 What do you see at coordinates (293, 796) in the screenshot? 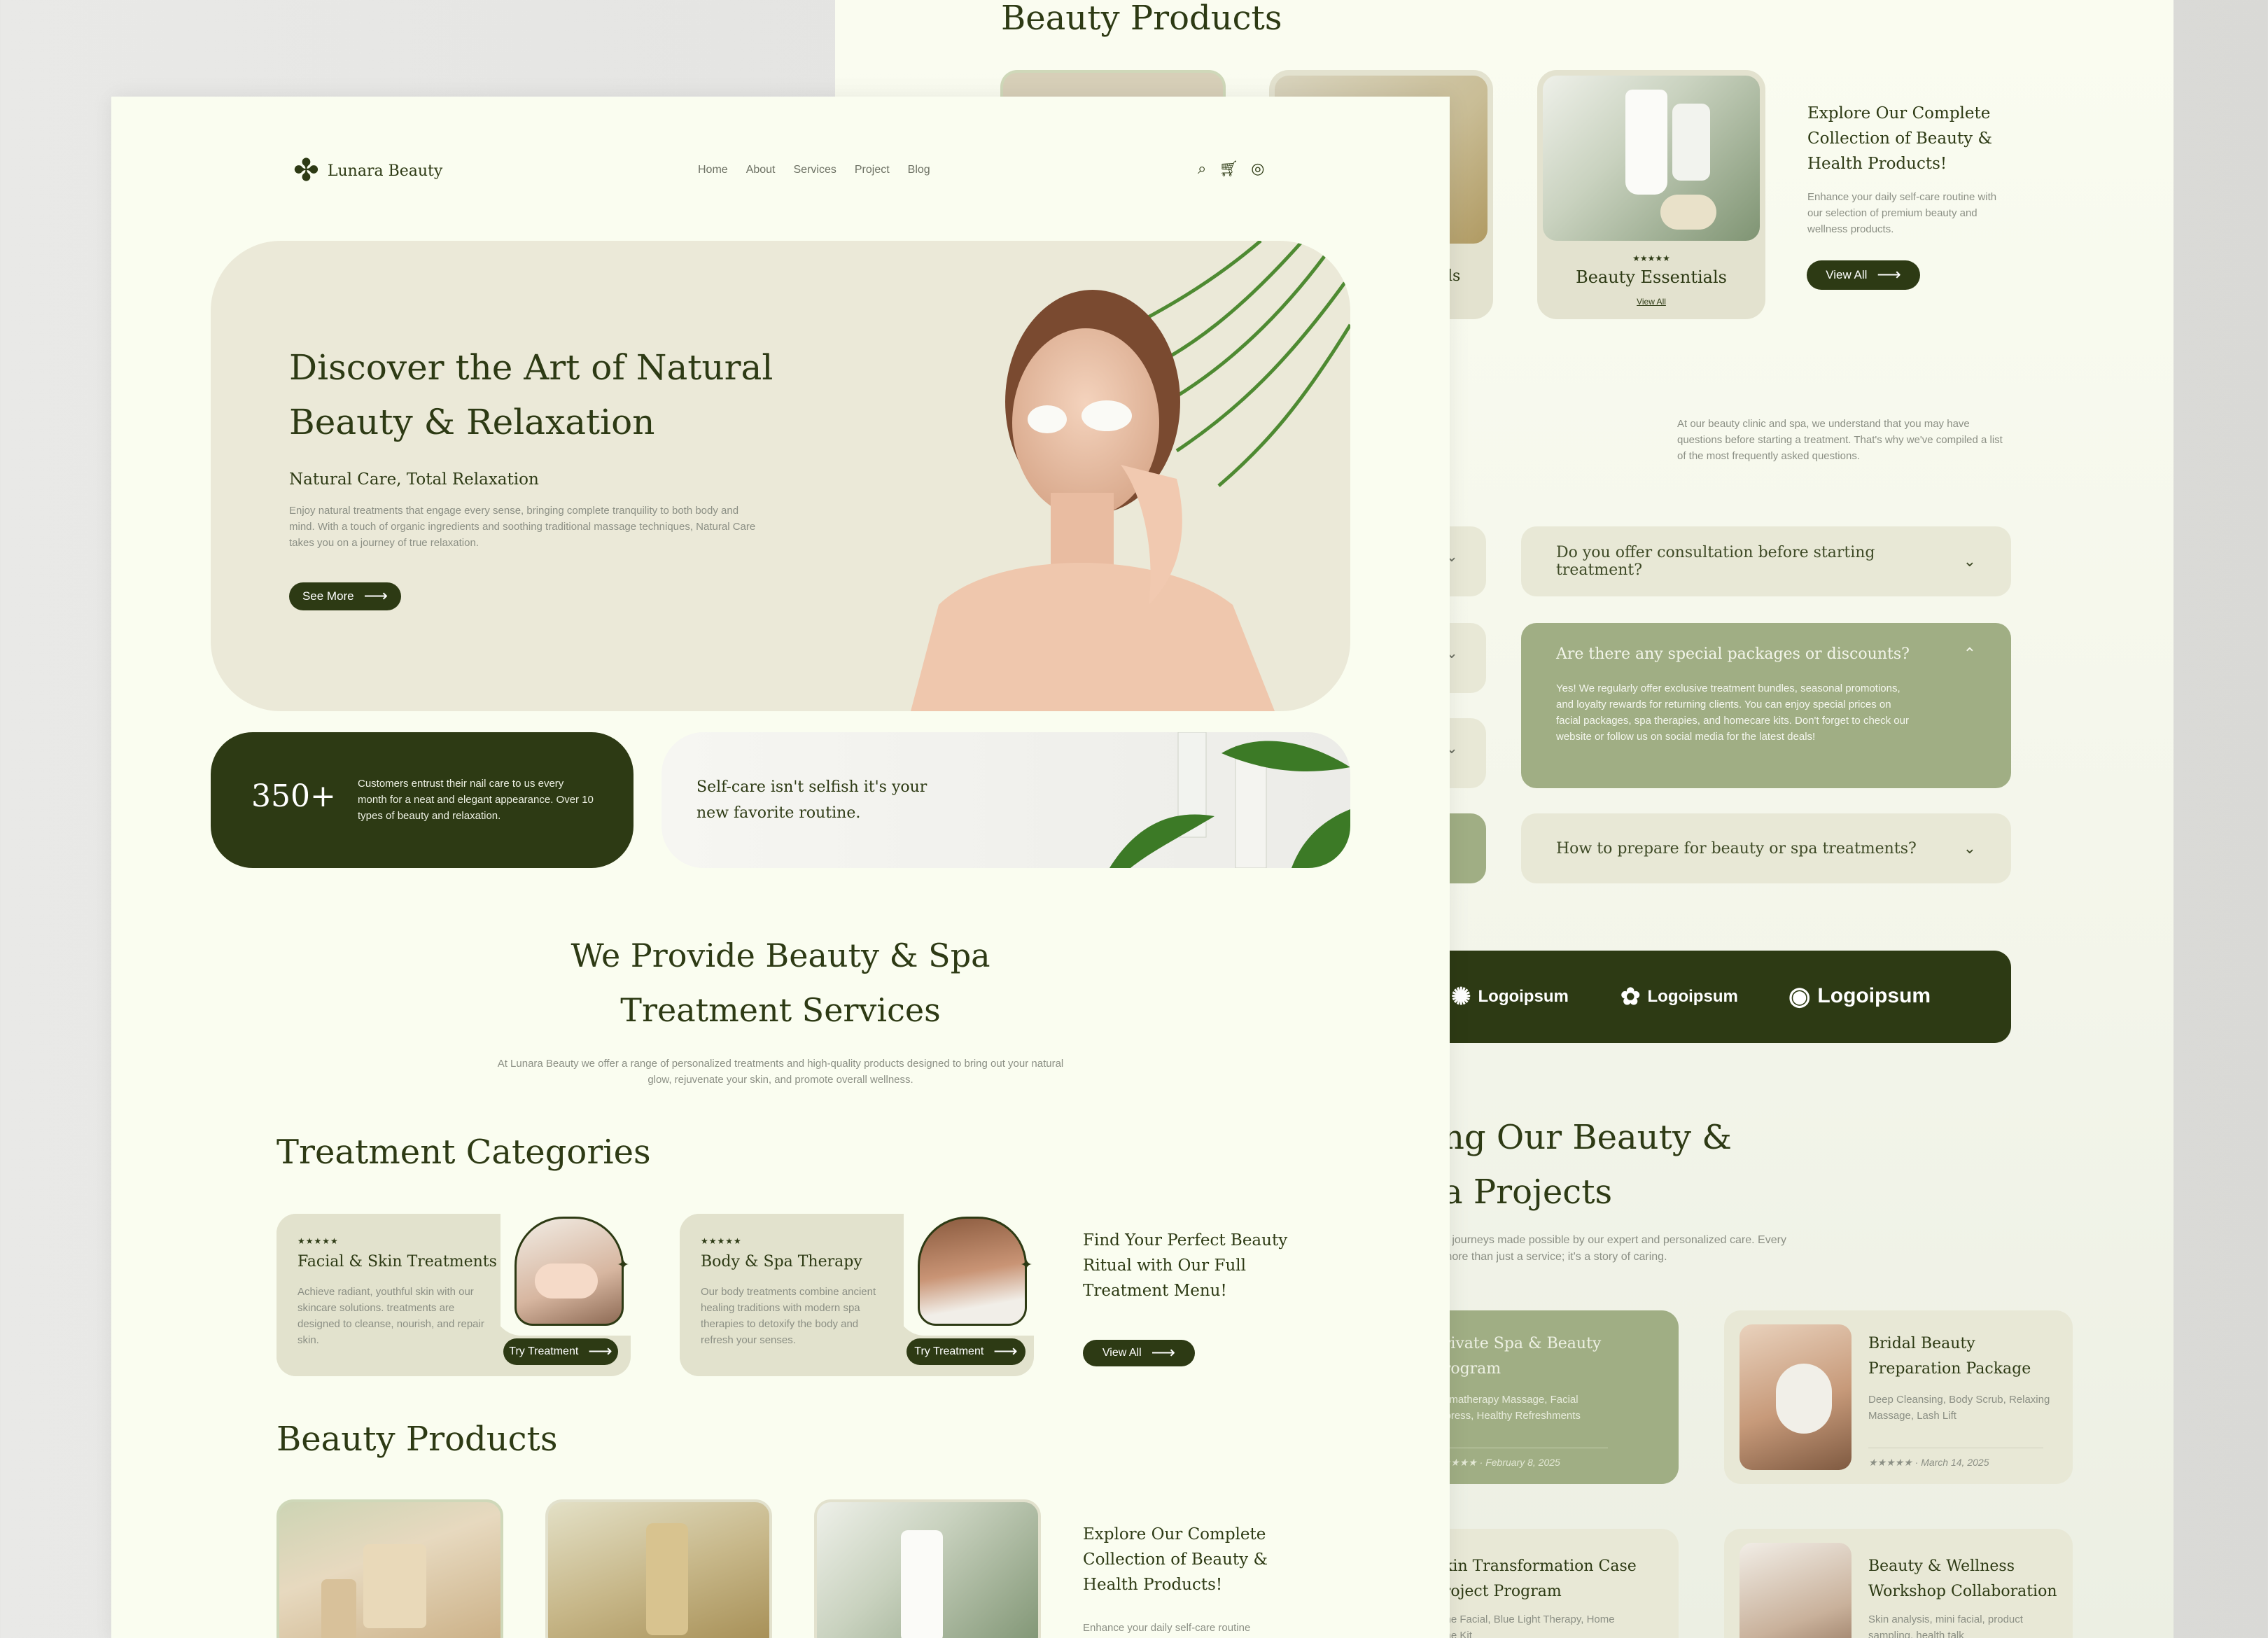
I see `stat-value: 350+` at bounding box center [293, 796].